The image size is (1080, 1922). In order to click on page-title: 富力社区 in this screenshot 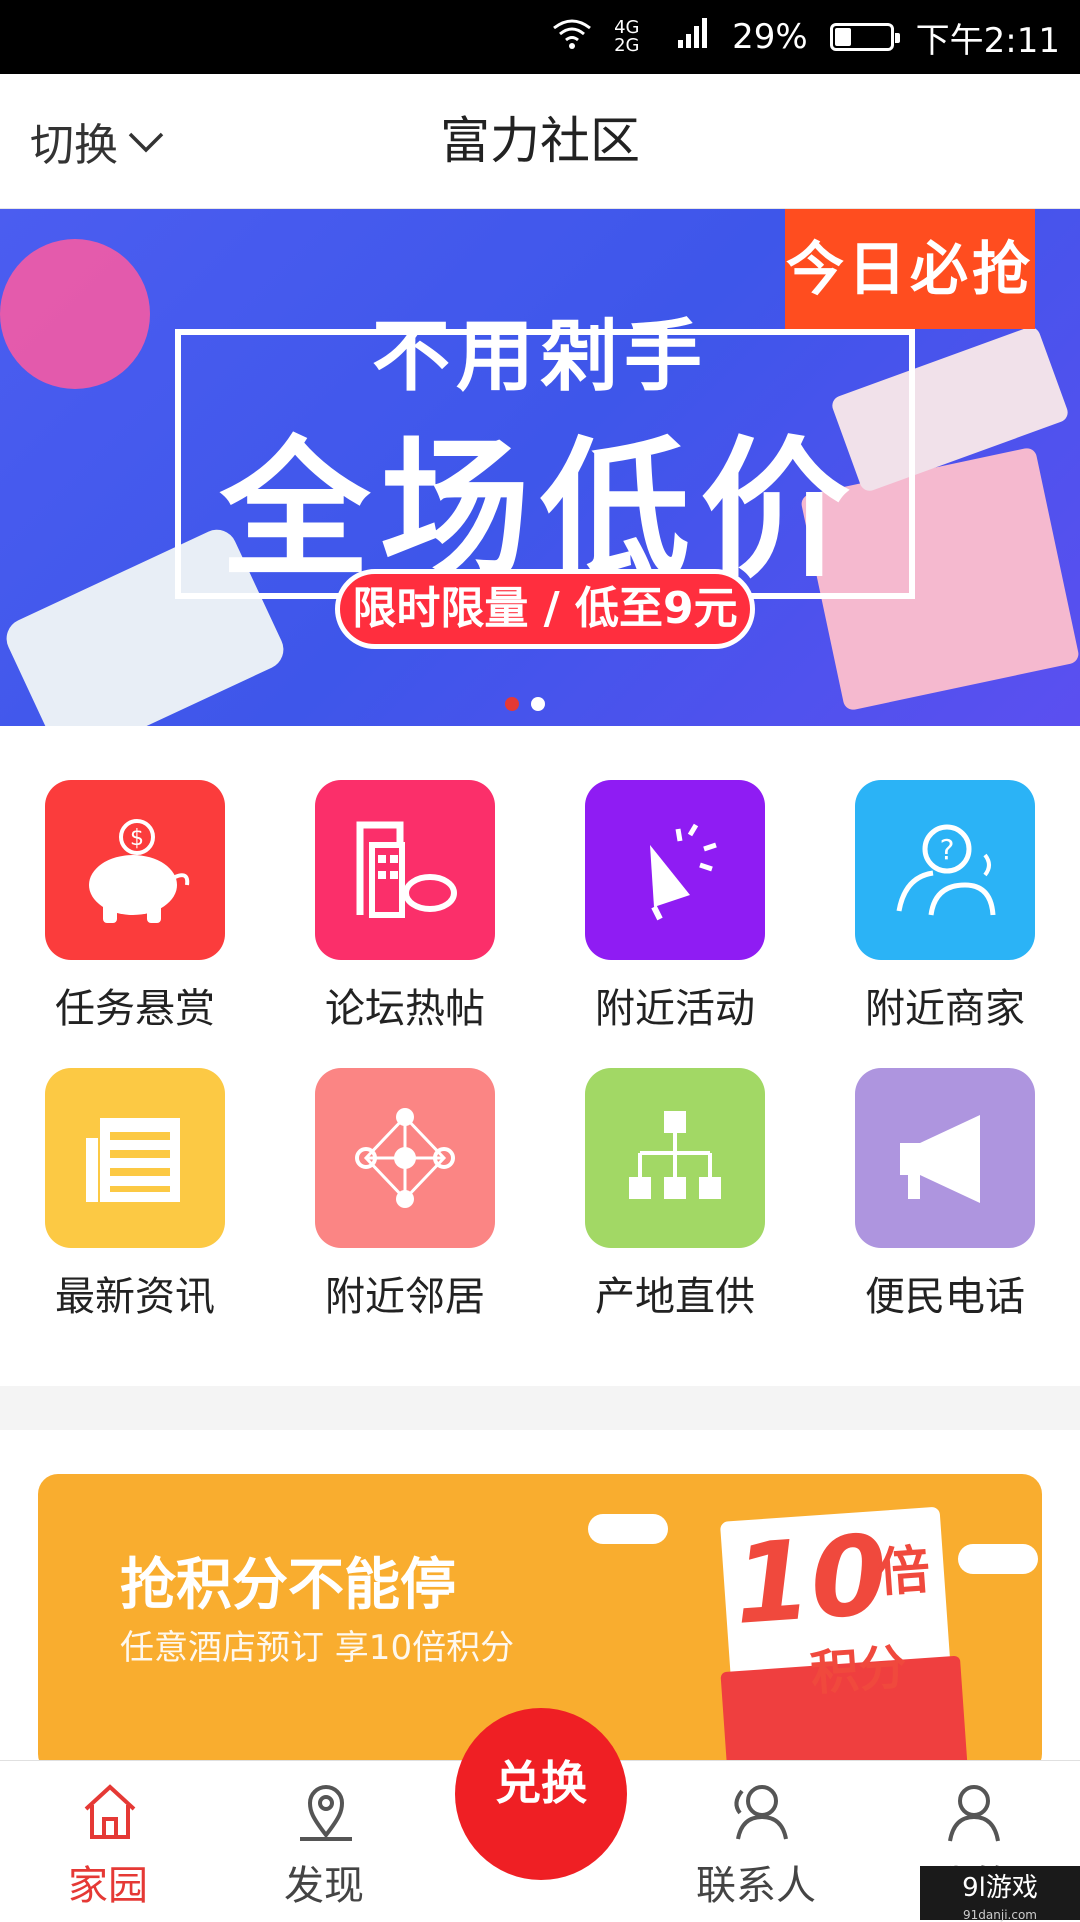, I will do `click(540, 141)`.